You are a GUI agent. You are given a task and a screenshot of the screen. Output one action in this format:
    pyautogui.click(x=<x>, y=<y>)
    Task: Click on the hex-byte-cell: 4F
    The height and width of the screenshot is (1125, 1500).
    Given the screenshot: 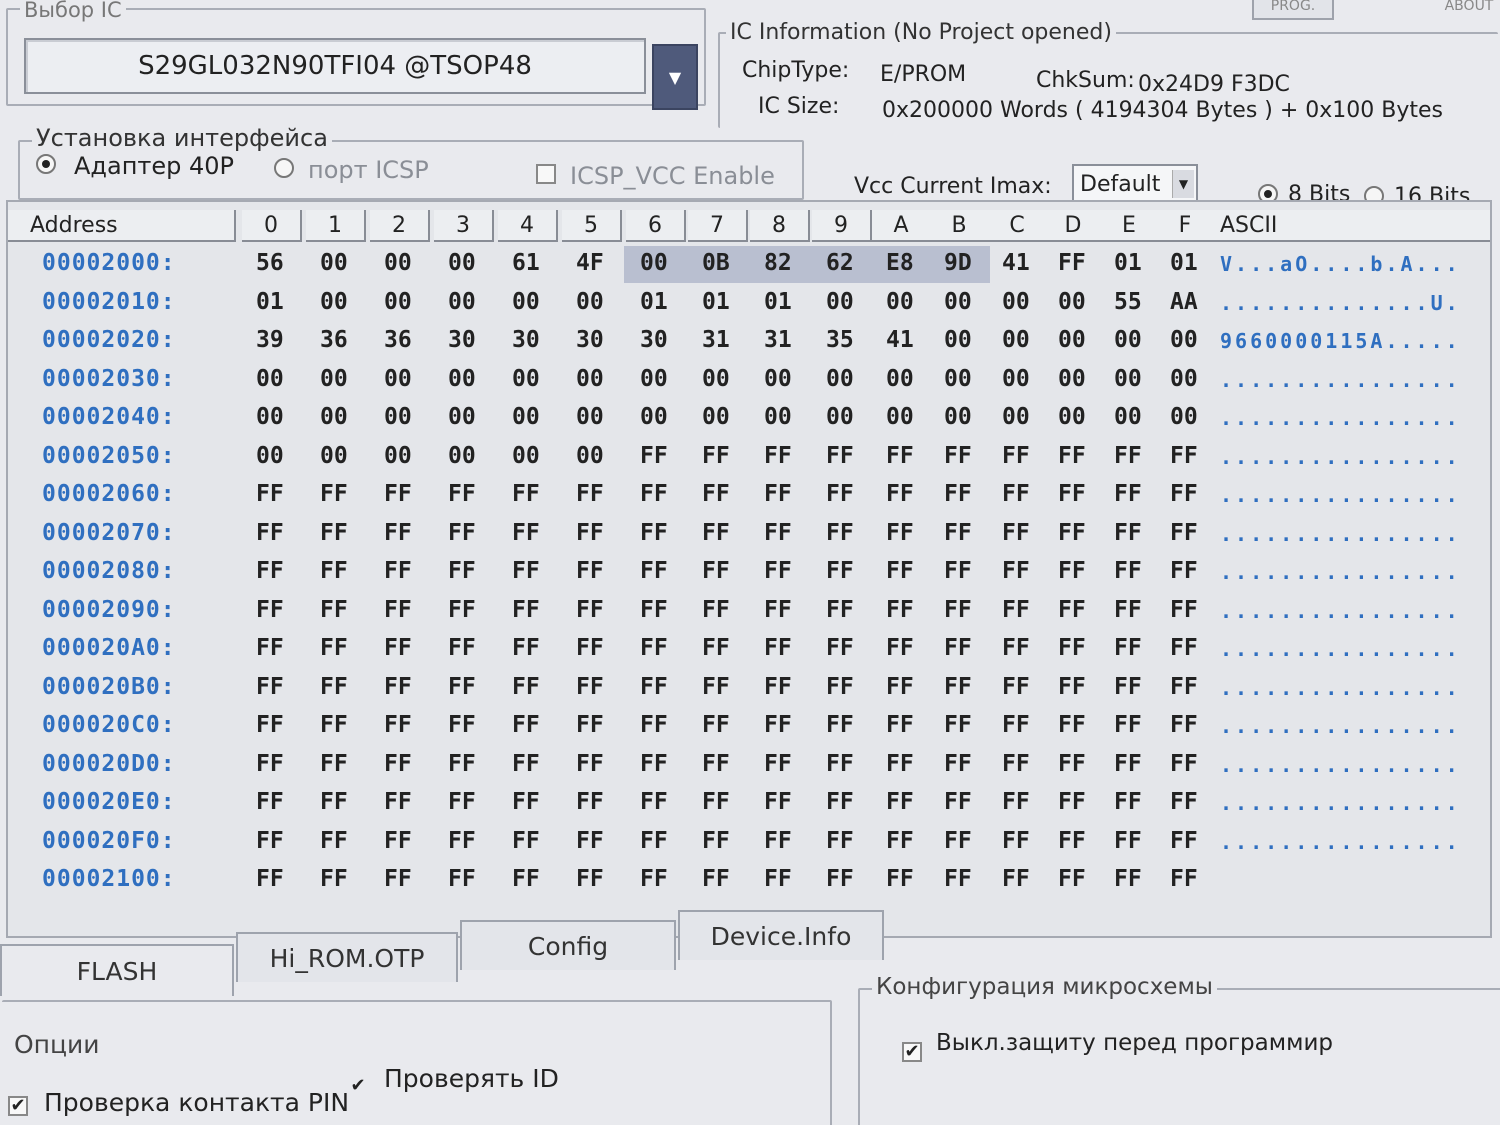 What is the action you would take?
    pyautogui.click(x=590, y=263)
    